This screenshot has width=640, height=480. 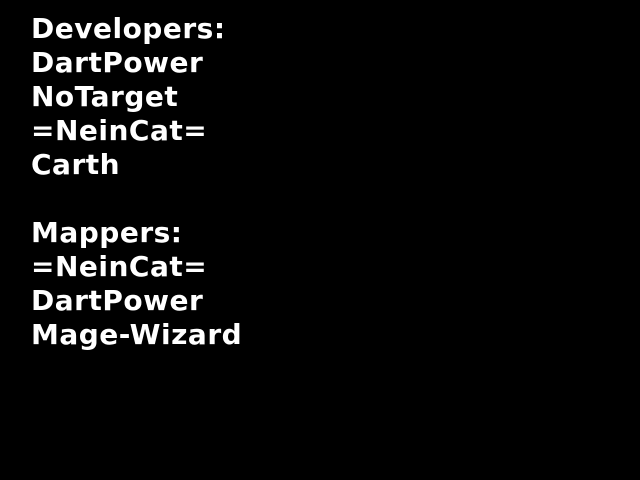 What do you see at coordinates (117, 300) in the screenshot?
I see `mapper-name: DartPower` at bounding box center [117, 300].